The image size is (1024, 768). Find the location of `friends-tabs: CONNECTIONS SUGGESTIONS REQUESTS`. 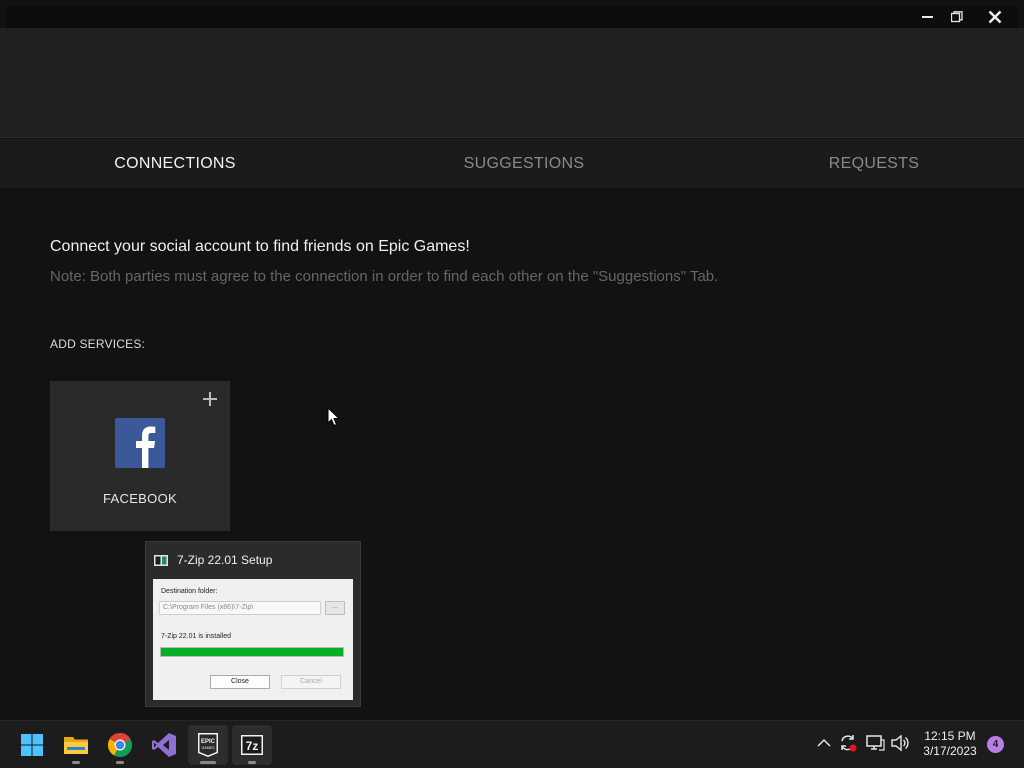

friends-tabs: CONNECTIONS SUGGESTIONS REQUESTS is located at coordinates (512, 163).